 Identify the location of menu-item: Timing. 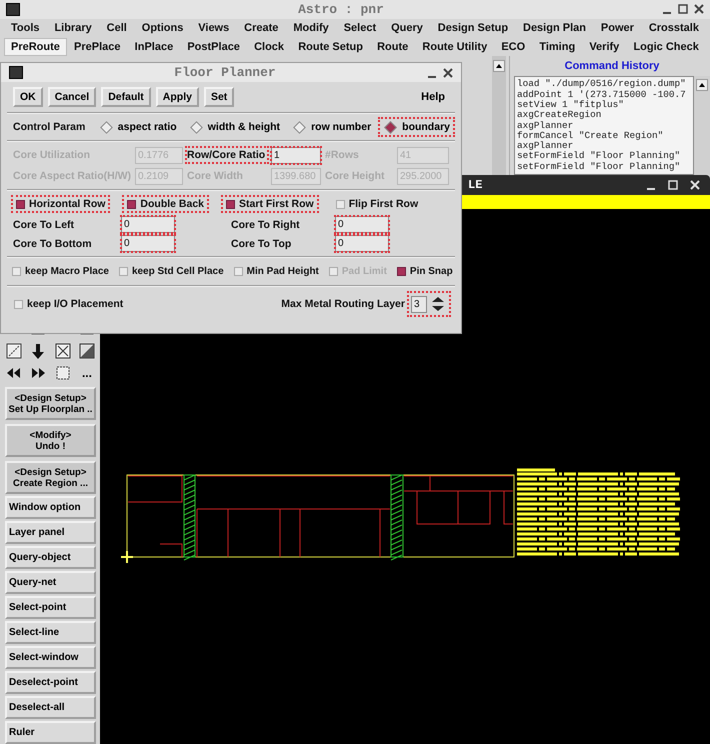
(557, 47).